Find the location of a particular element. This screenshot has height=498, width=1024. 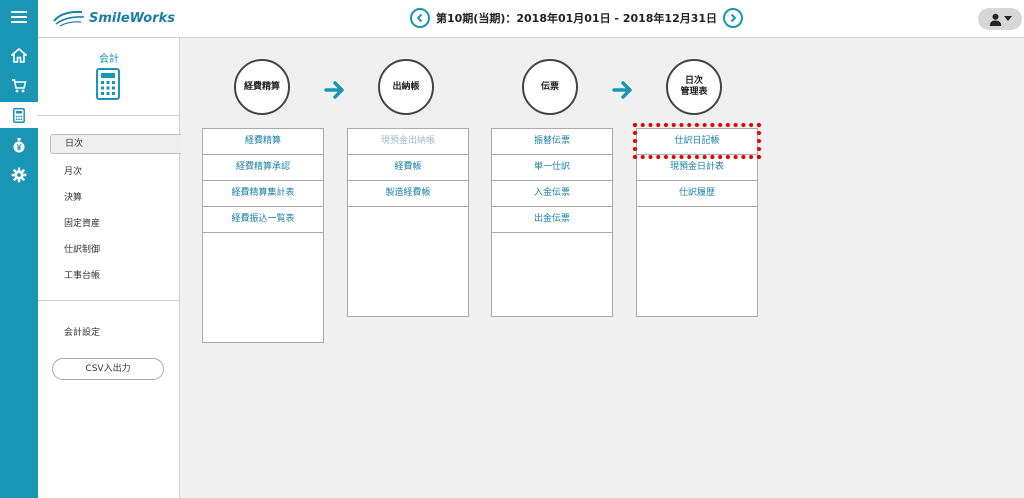

cash-book-menu: 現預金出納帳 経費帳 製造経費帳 is located at coordinates (408, 222).